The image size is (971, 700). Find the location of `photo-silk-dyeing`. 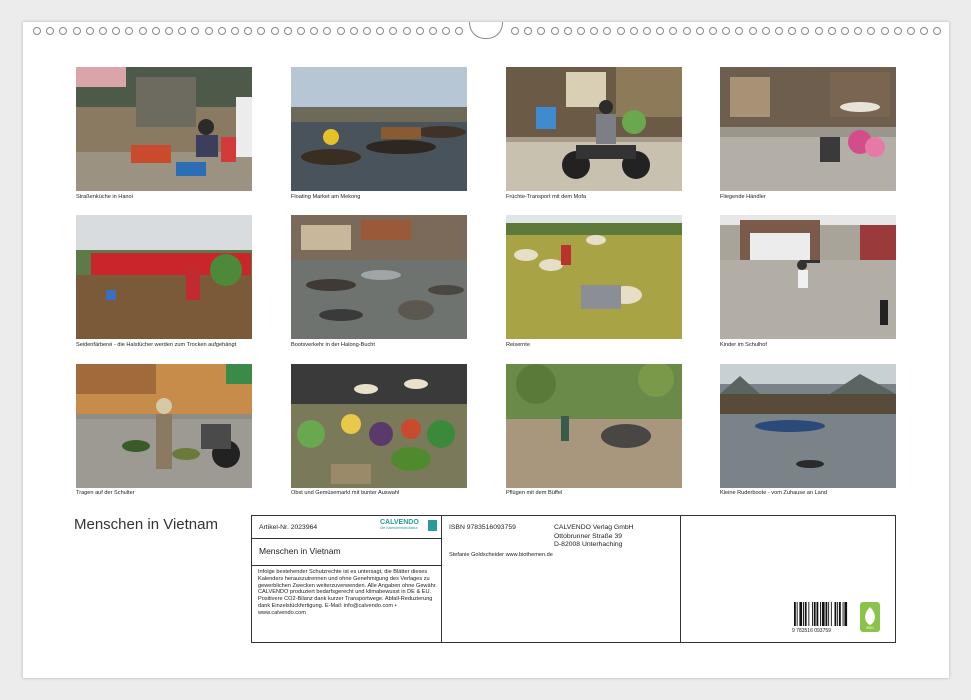

photo-silk-dyeing is located at coordinates (164, 277).